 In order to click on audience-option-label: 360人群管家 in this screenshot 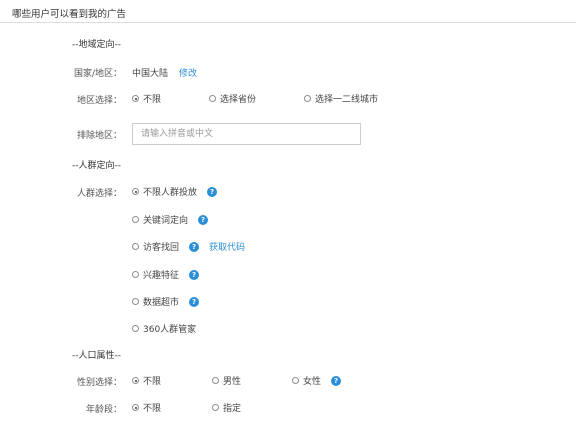, I will do `click(170, 330)`.